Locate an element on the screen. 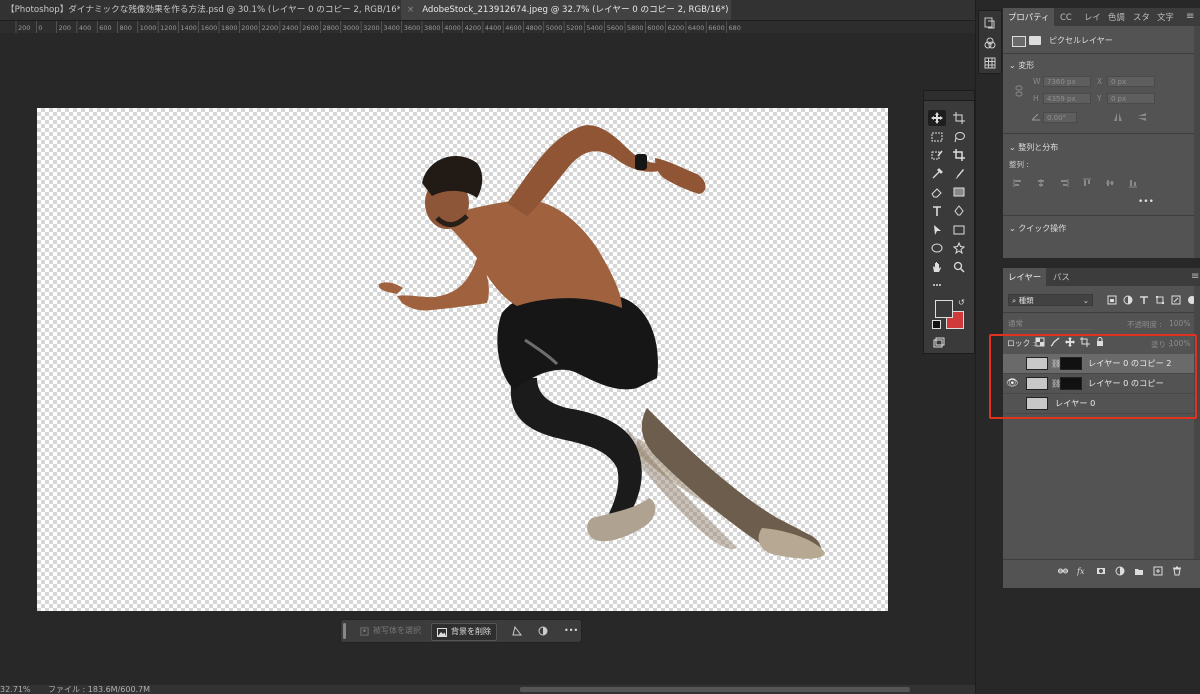 The image size is (1200, 694). tab-paths: パス is located at coordinates (1061, 277).